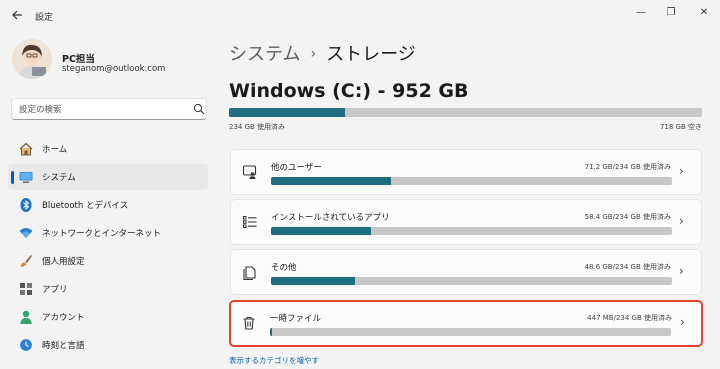 Image resolution: width=720 pixels, height=369 pixels. What do you see at coordinates (108, 261) in the screenshot?
I see `sidebar-item-personalization: 個人用設定` at bounding box center [108, 261].